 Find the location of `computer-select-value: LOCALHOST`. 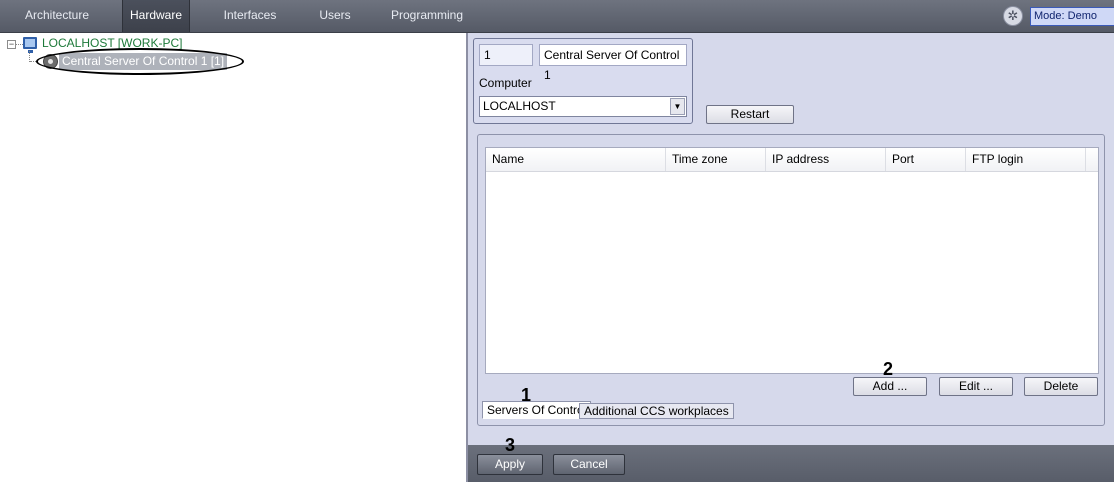

computer-select-value: LOCALHOST is located at coordinates (519, 106).